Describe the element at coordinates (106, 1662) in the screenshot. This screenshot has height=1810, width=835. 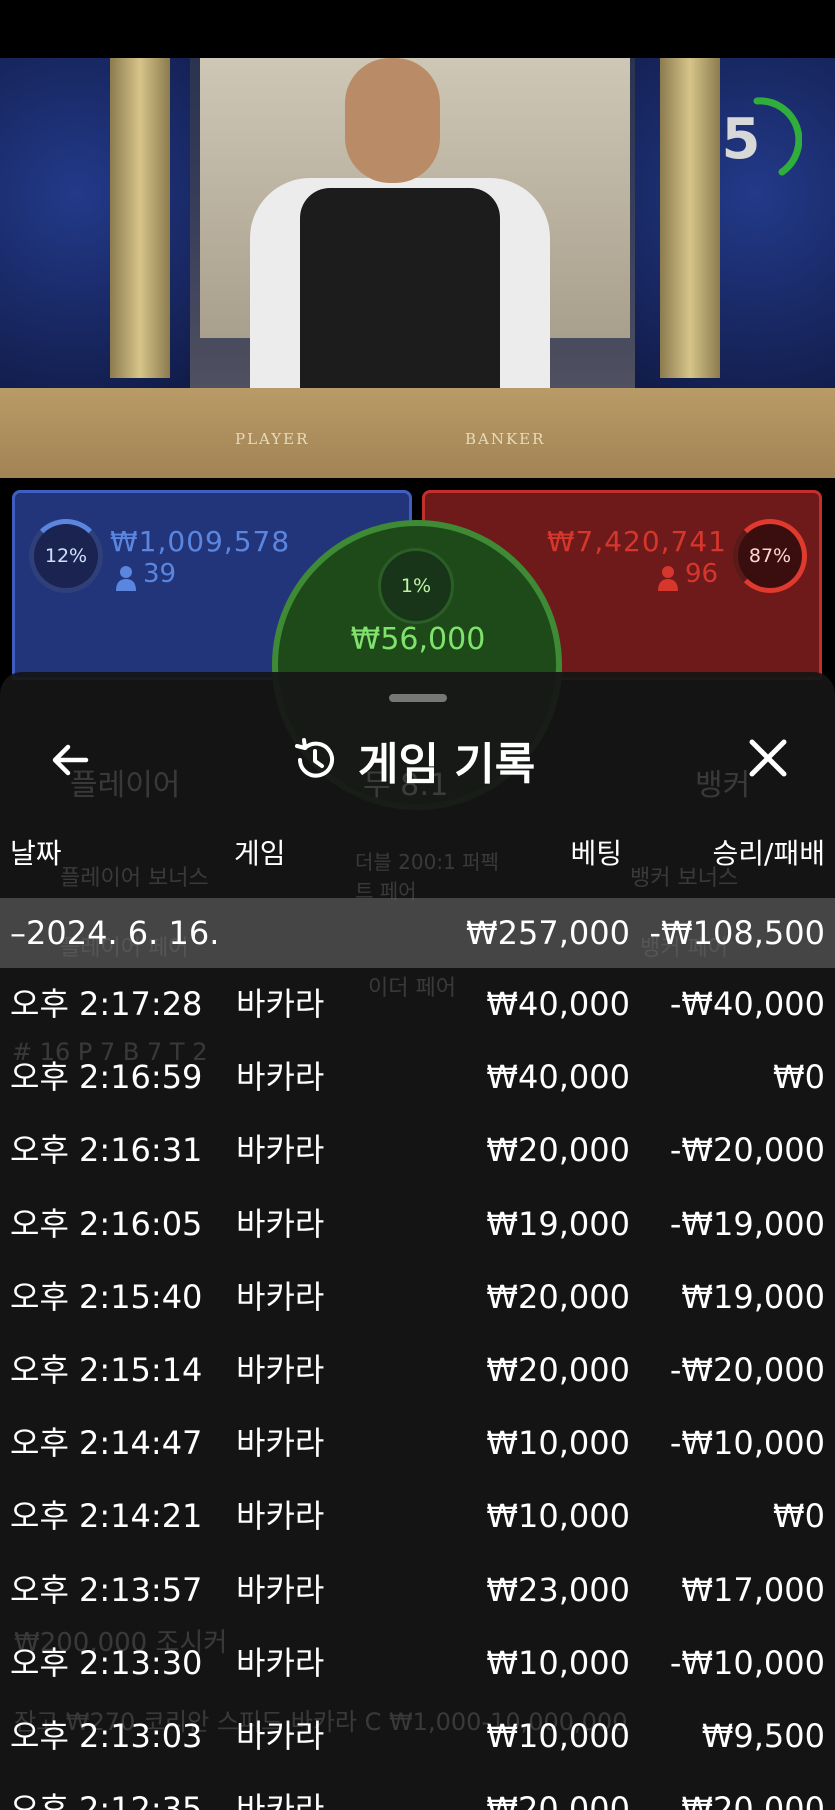
I see `row-time: 오후 2:13:30` at that location.